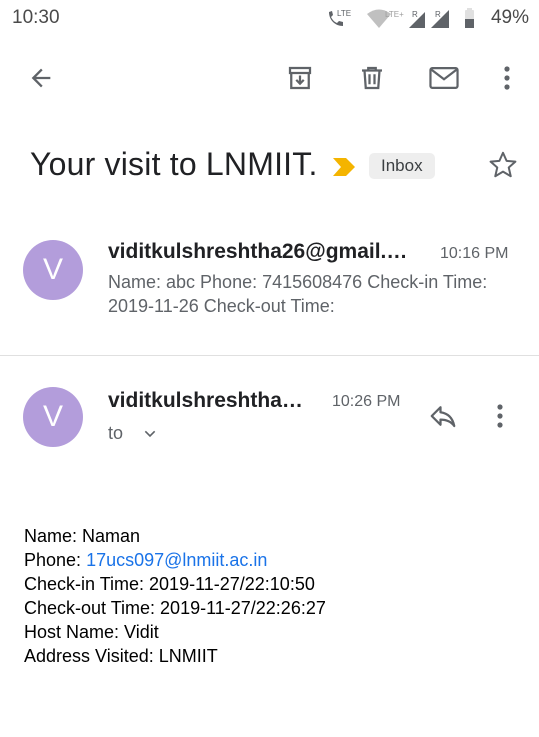 The image size is (539, 737). I want to click on message-divider, so click(269, 355).